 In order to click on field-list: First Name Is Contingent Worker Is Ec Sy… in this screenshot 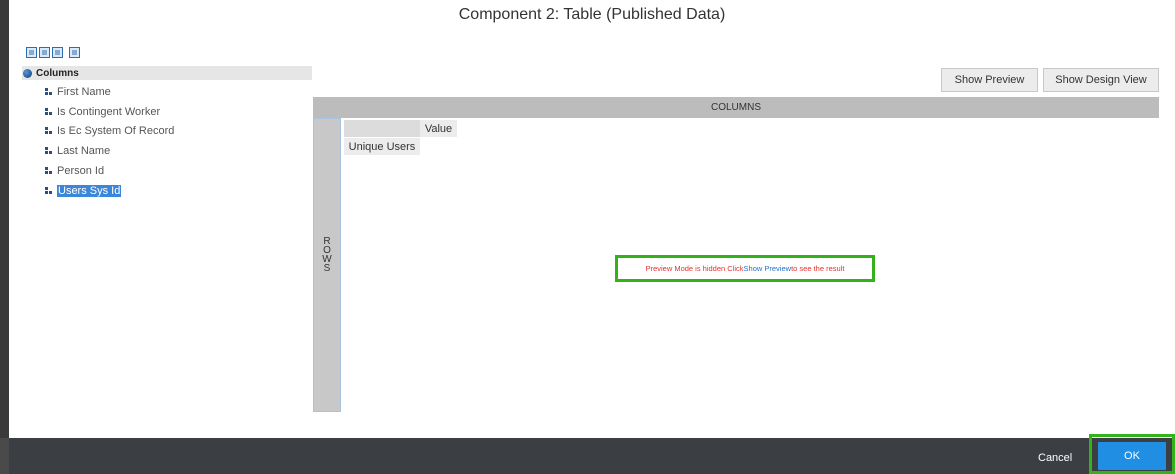, I will do `click(109, 141)`.